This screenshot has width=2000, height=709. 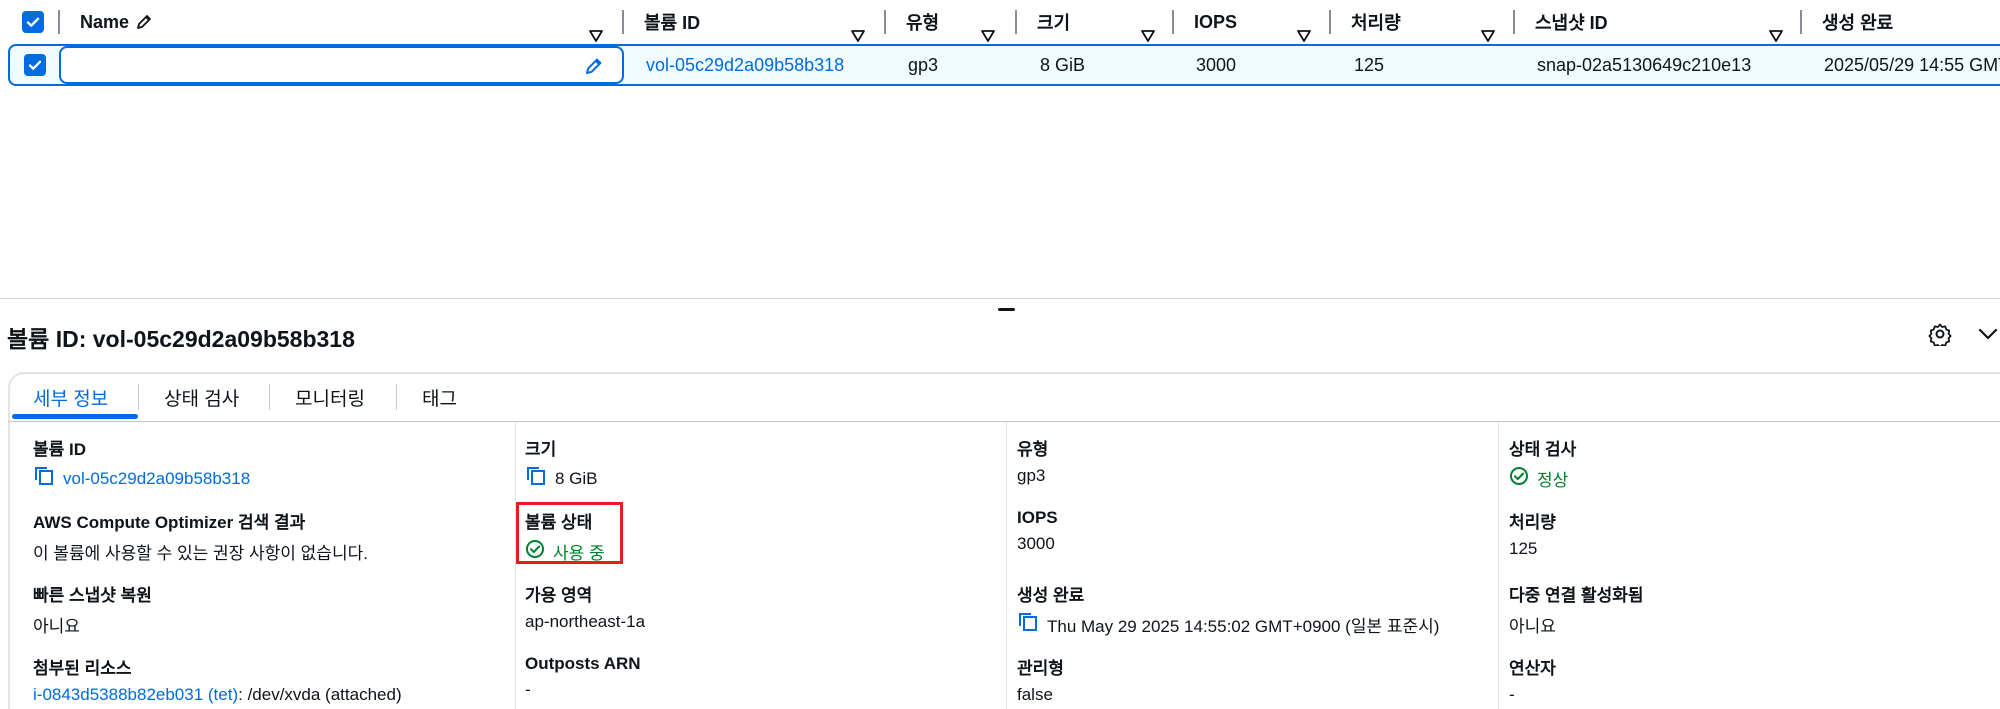 I want to click on tabs-divider, so click(x=1004, y=421).